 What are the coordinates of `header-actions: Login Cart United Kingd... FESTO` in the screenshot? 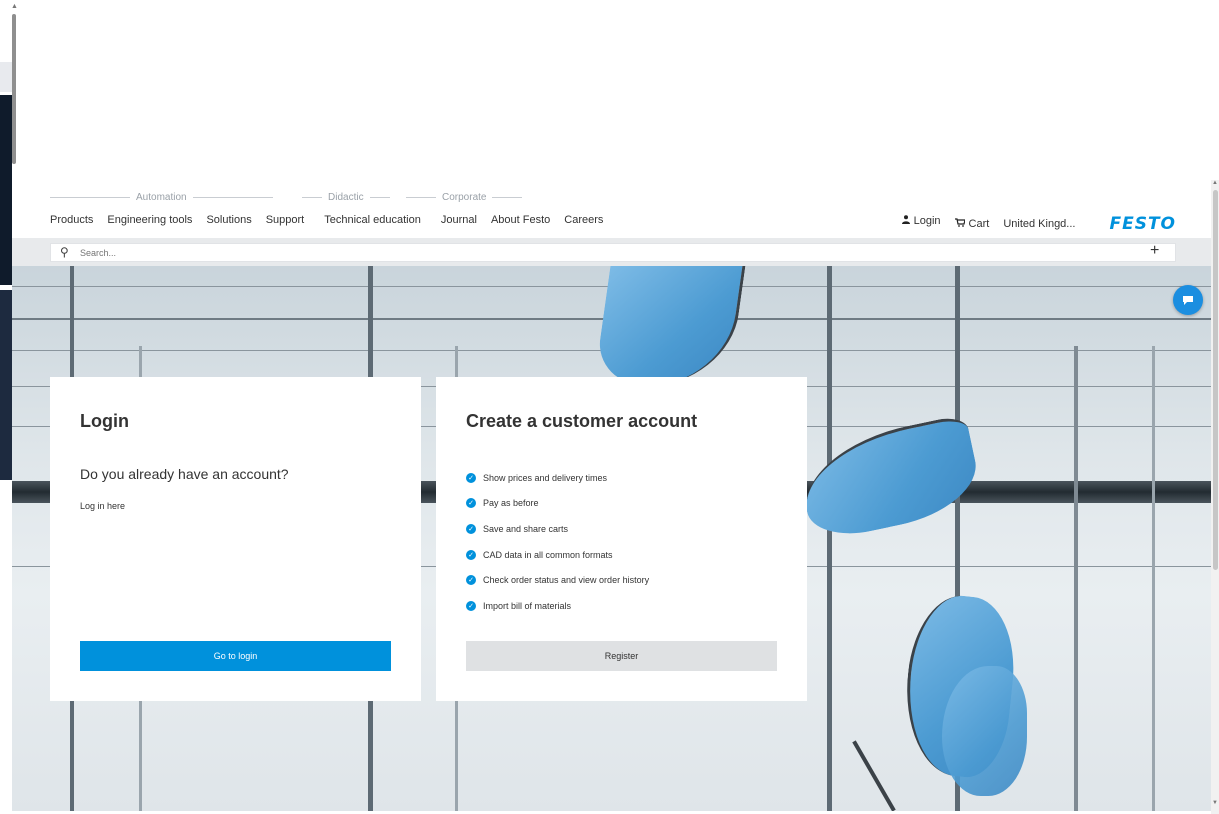 It's located at (1032, 227).